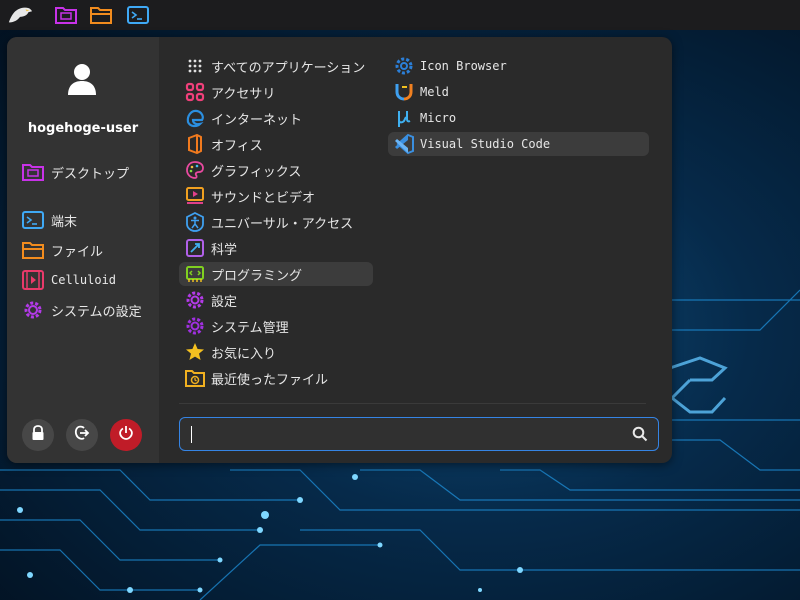  I want to click on sidebar-item-celluloid: Celluloid, so click(88, 280).